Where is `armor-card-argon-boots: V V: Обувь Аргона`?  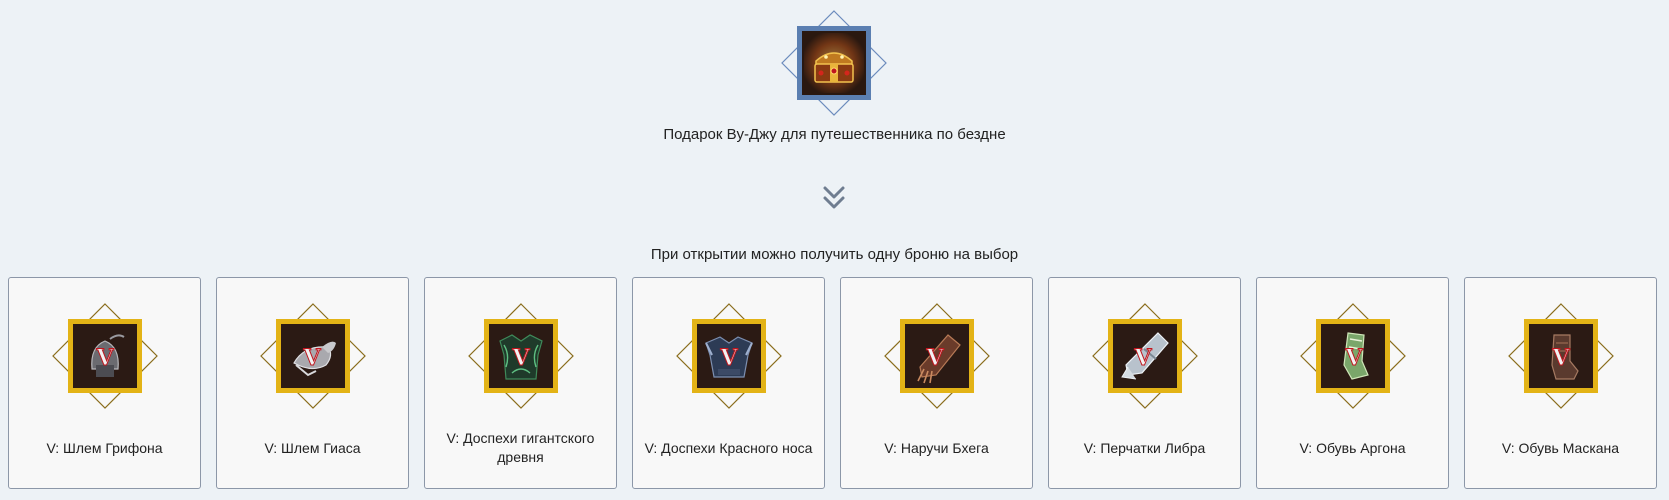 armor-card-argon-boots: V V: Обувь Аргона is located at coordinates (1352, 383).